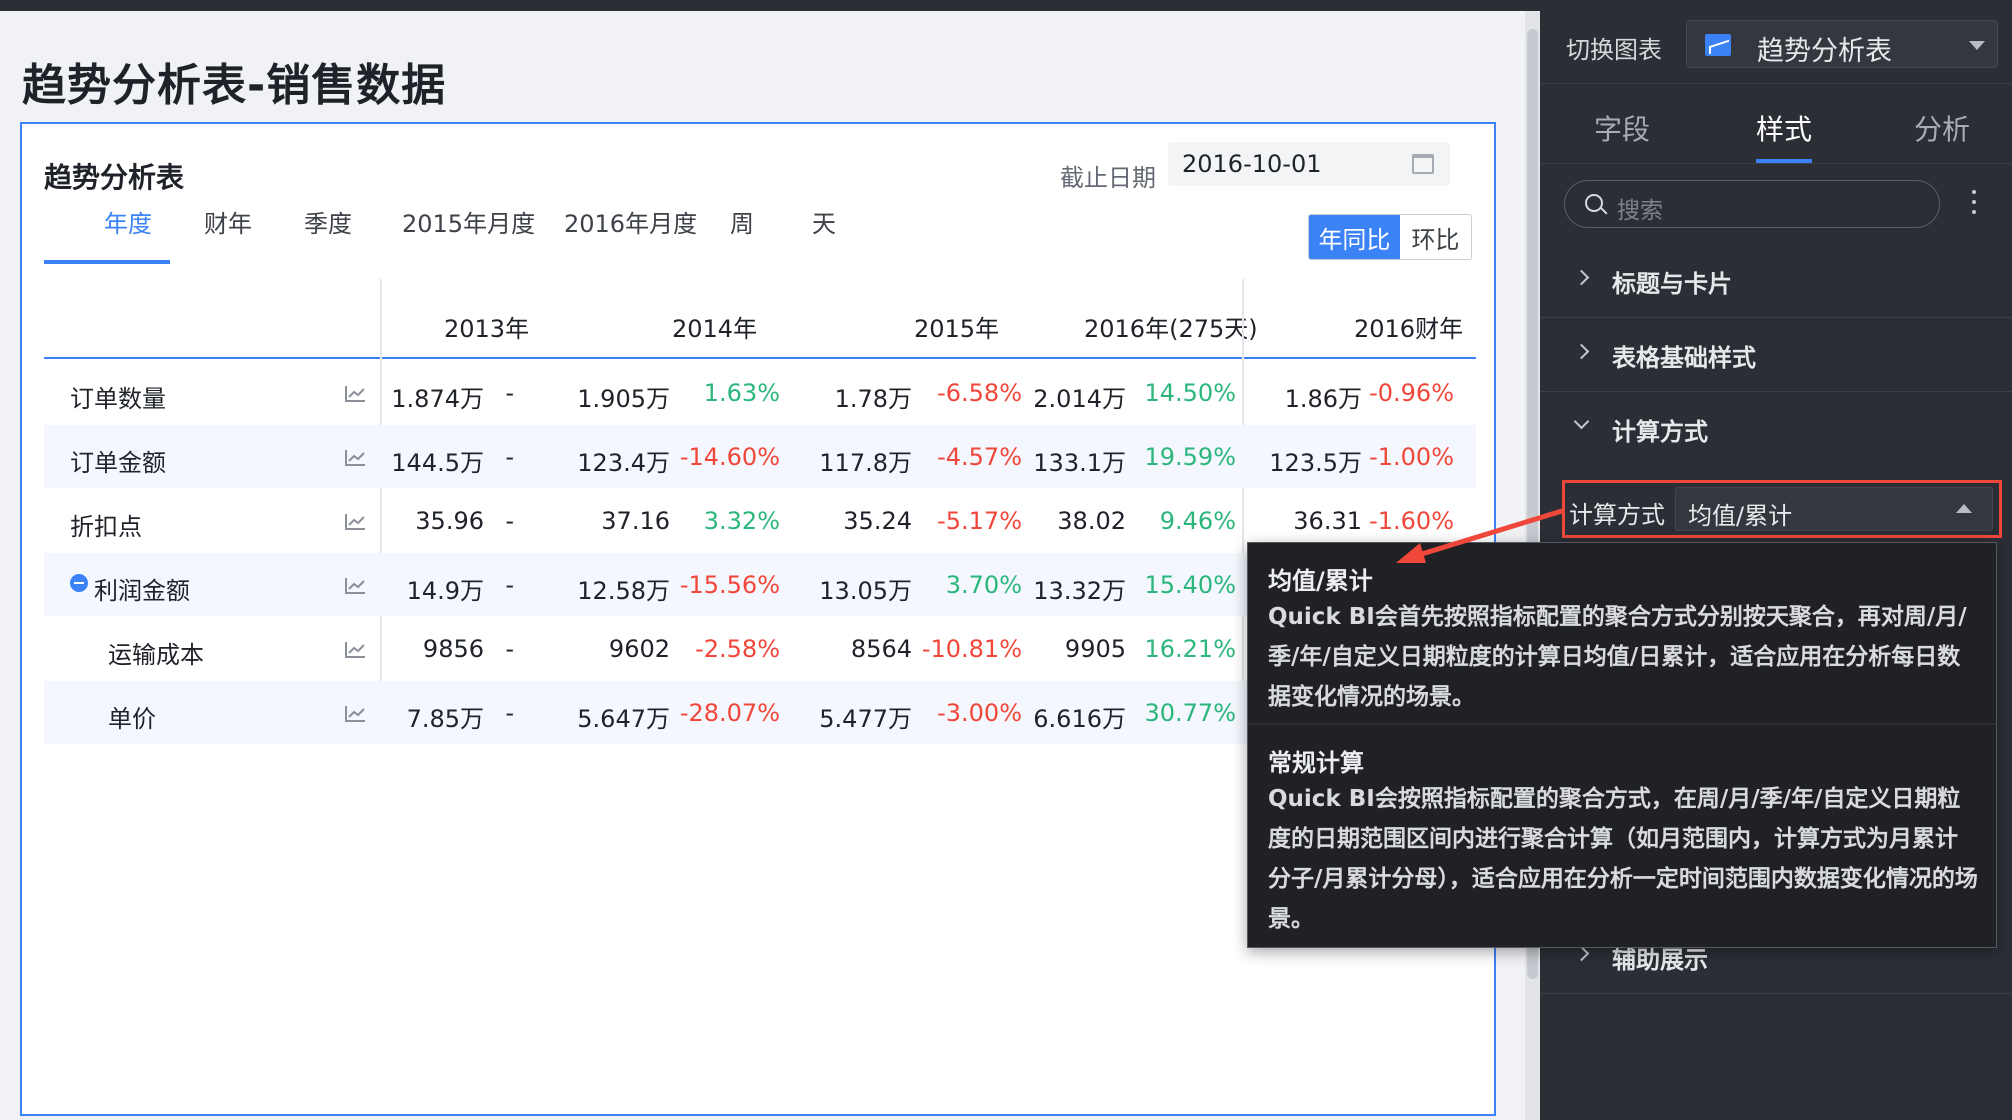 The height and width of the screenshot is (1120, 2012). Describe the element at coordinates (1171, 329) in the screenshot. I see `col-2016: 2016年(275天)` at that location.